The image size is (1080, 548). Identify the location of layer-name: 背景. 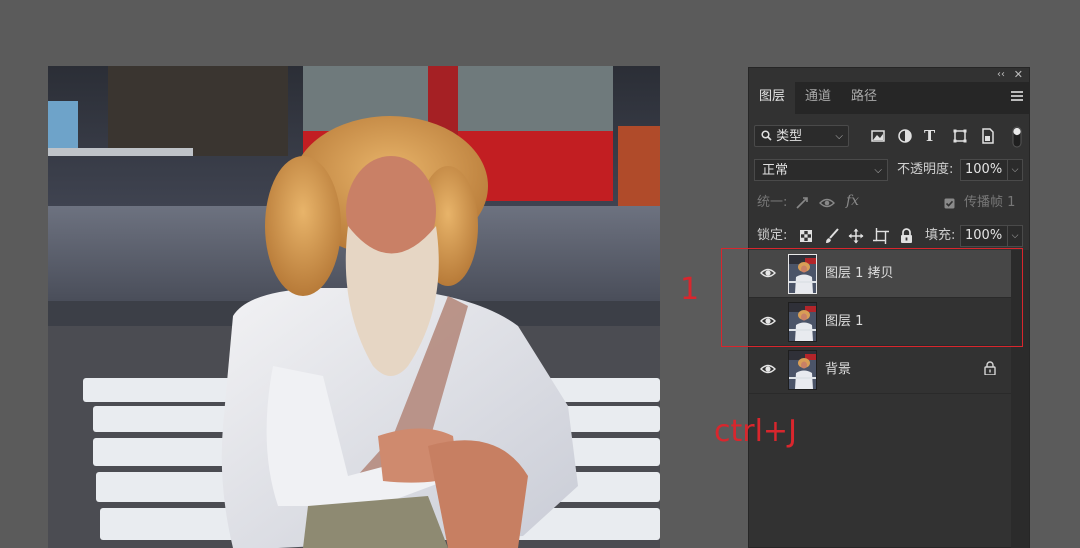
(838, 369).